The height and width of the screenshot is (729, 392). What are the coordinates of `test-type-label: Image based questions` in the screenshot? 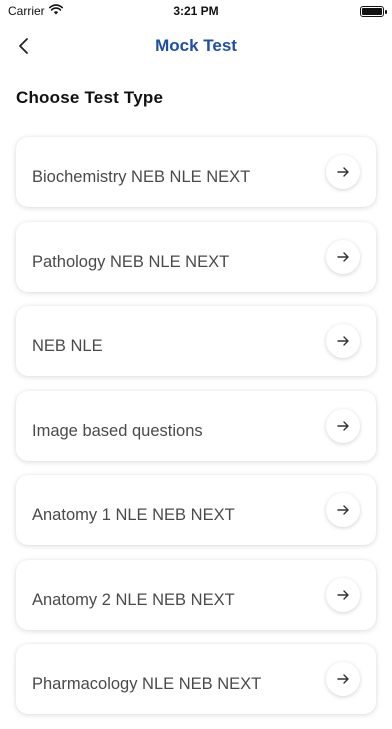 It's located at (117, 430).